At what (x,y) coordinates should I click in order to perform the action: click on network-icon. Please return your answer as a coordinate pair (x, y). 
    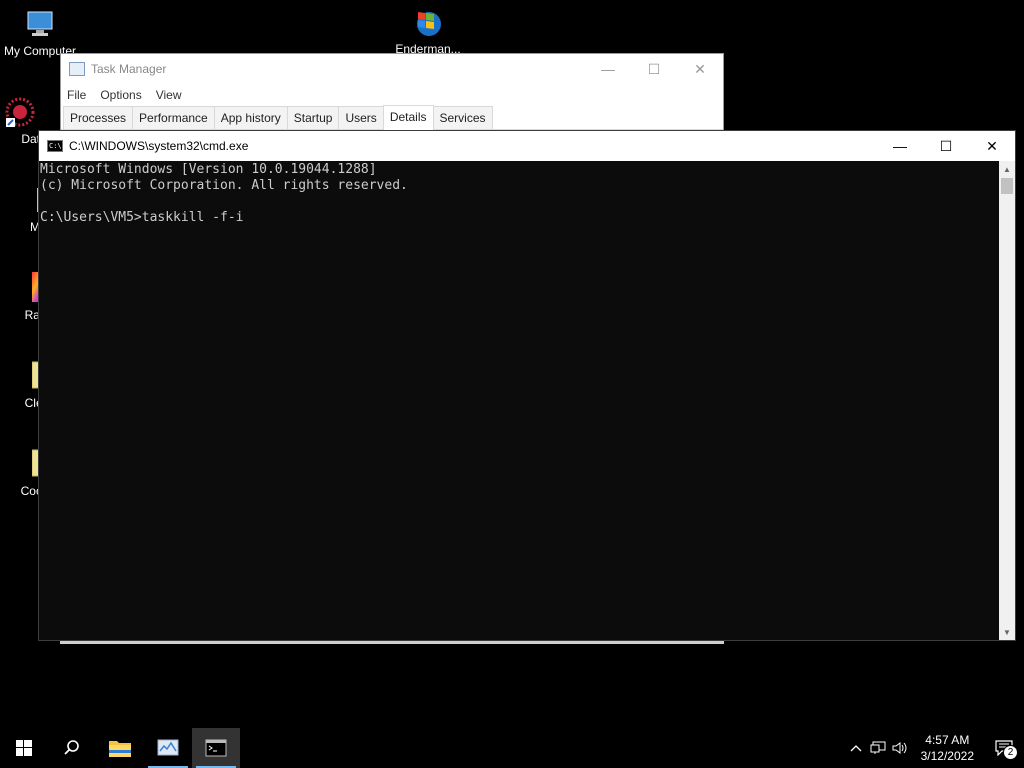
    Looking at the image, I should click on (878, 748).